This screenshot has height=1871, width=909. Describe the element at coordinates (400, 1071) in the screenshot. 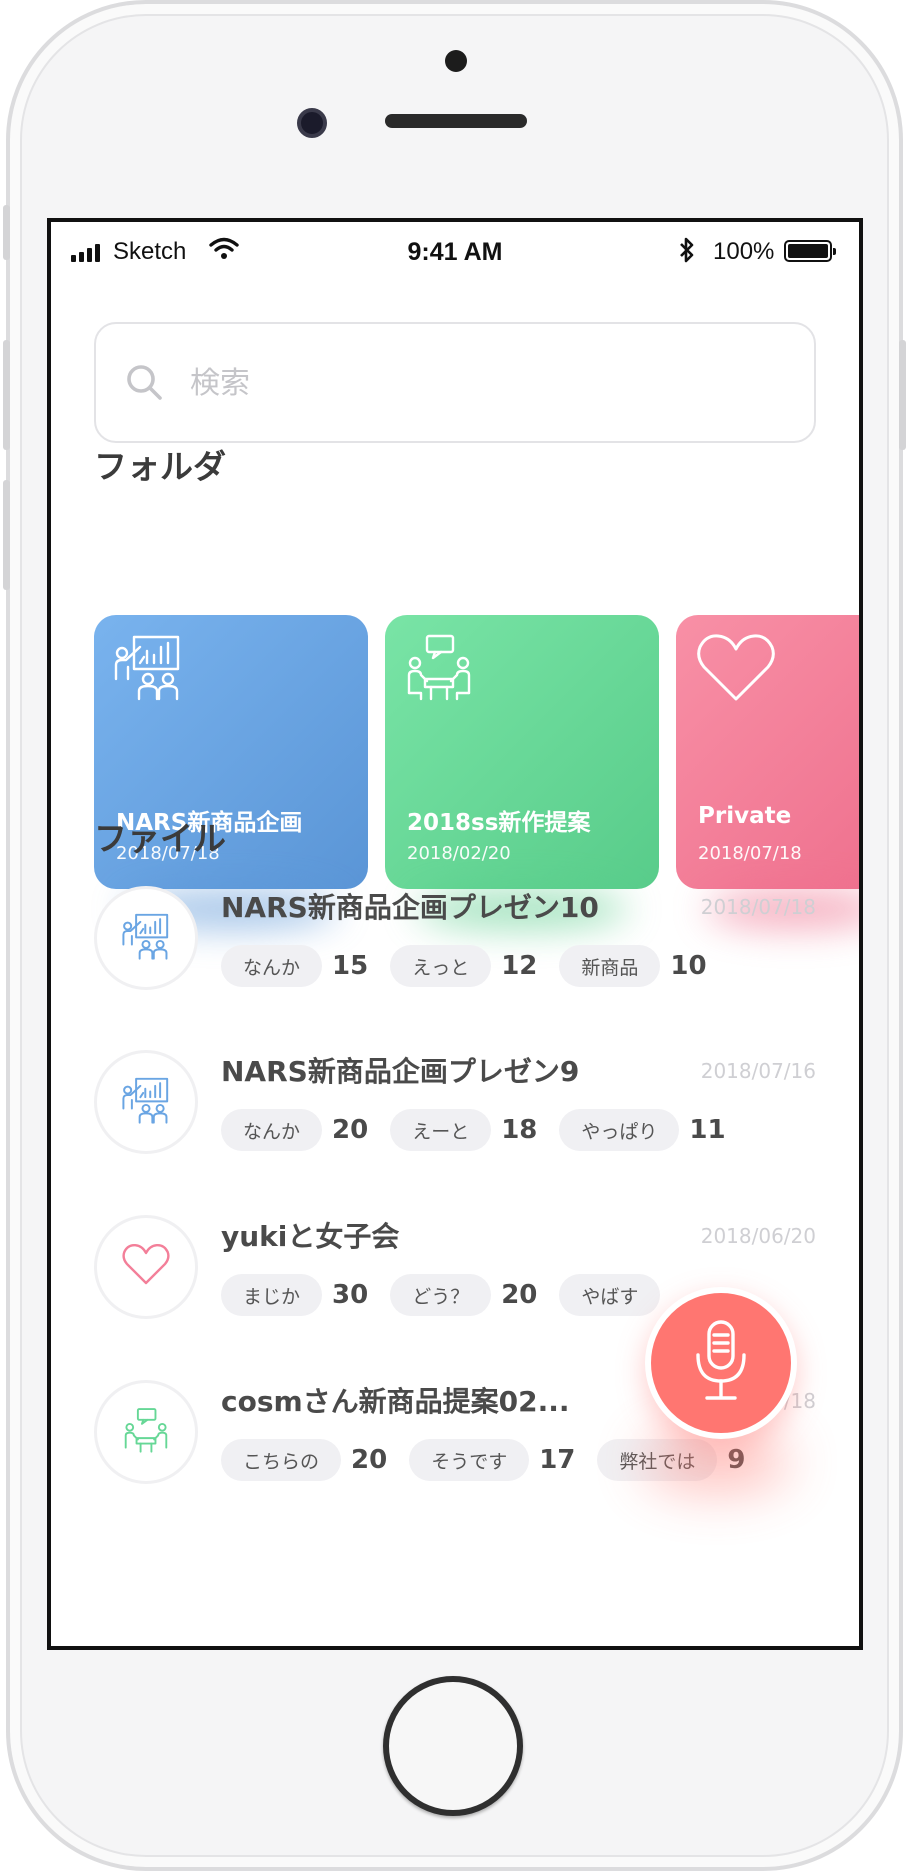

I see `file-title: NARS新商品企画プレゼン9` at that location.